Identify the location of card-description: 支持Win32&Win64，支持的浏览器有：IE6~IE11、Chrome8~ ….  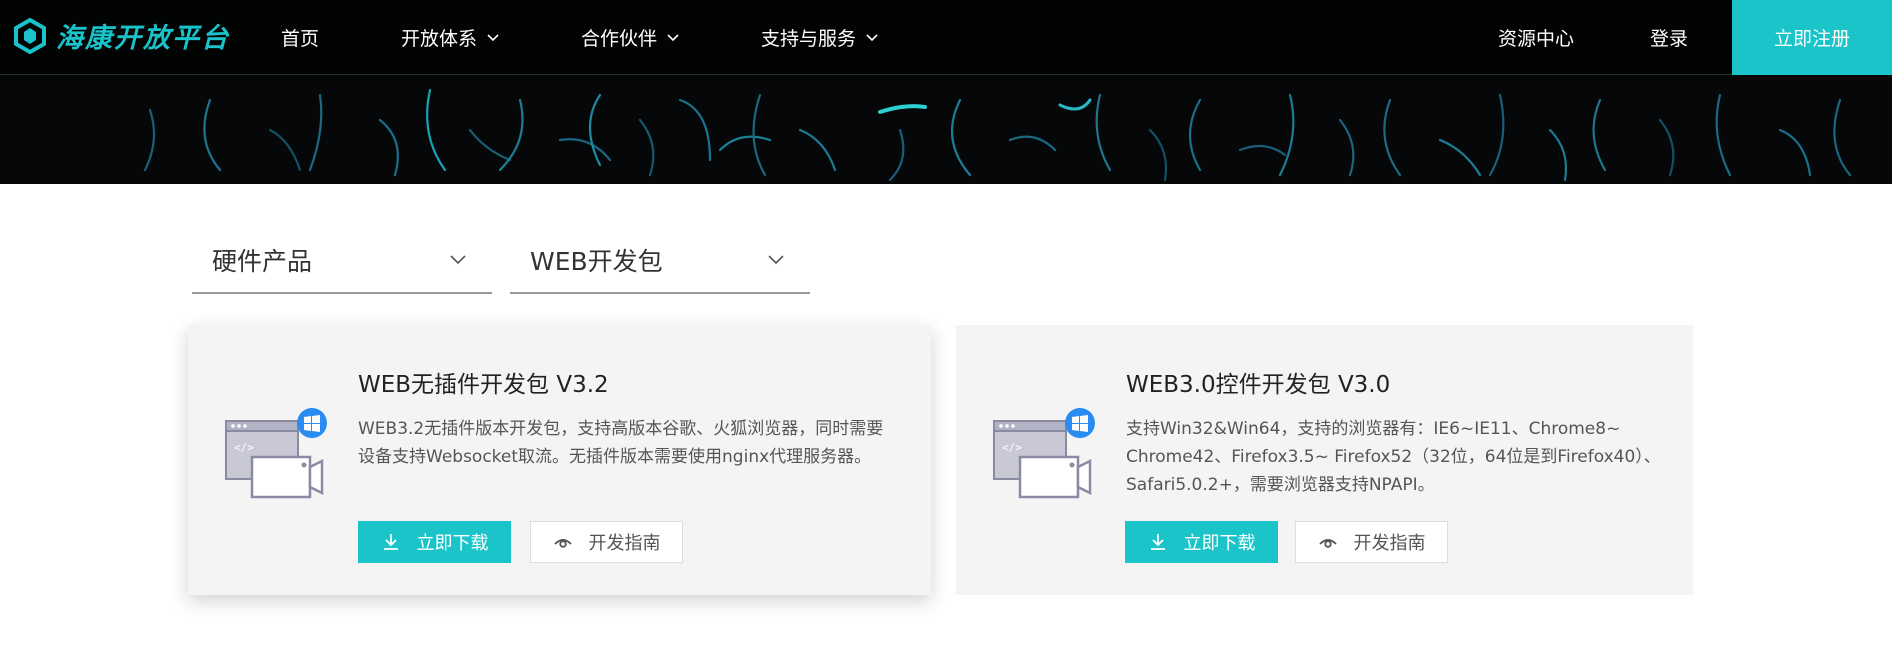
(1393, 457).